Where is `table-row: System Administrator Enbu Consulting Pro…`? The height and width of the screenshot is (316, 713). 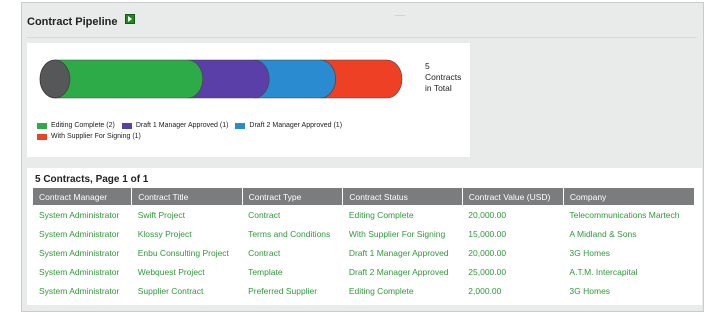 table-row: System Administrator Enbu Consulting Pro… is located at coordinates (363, 252).